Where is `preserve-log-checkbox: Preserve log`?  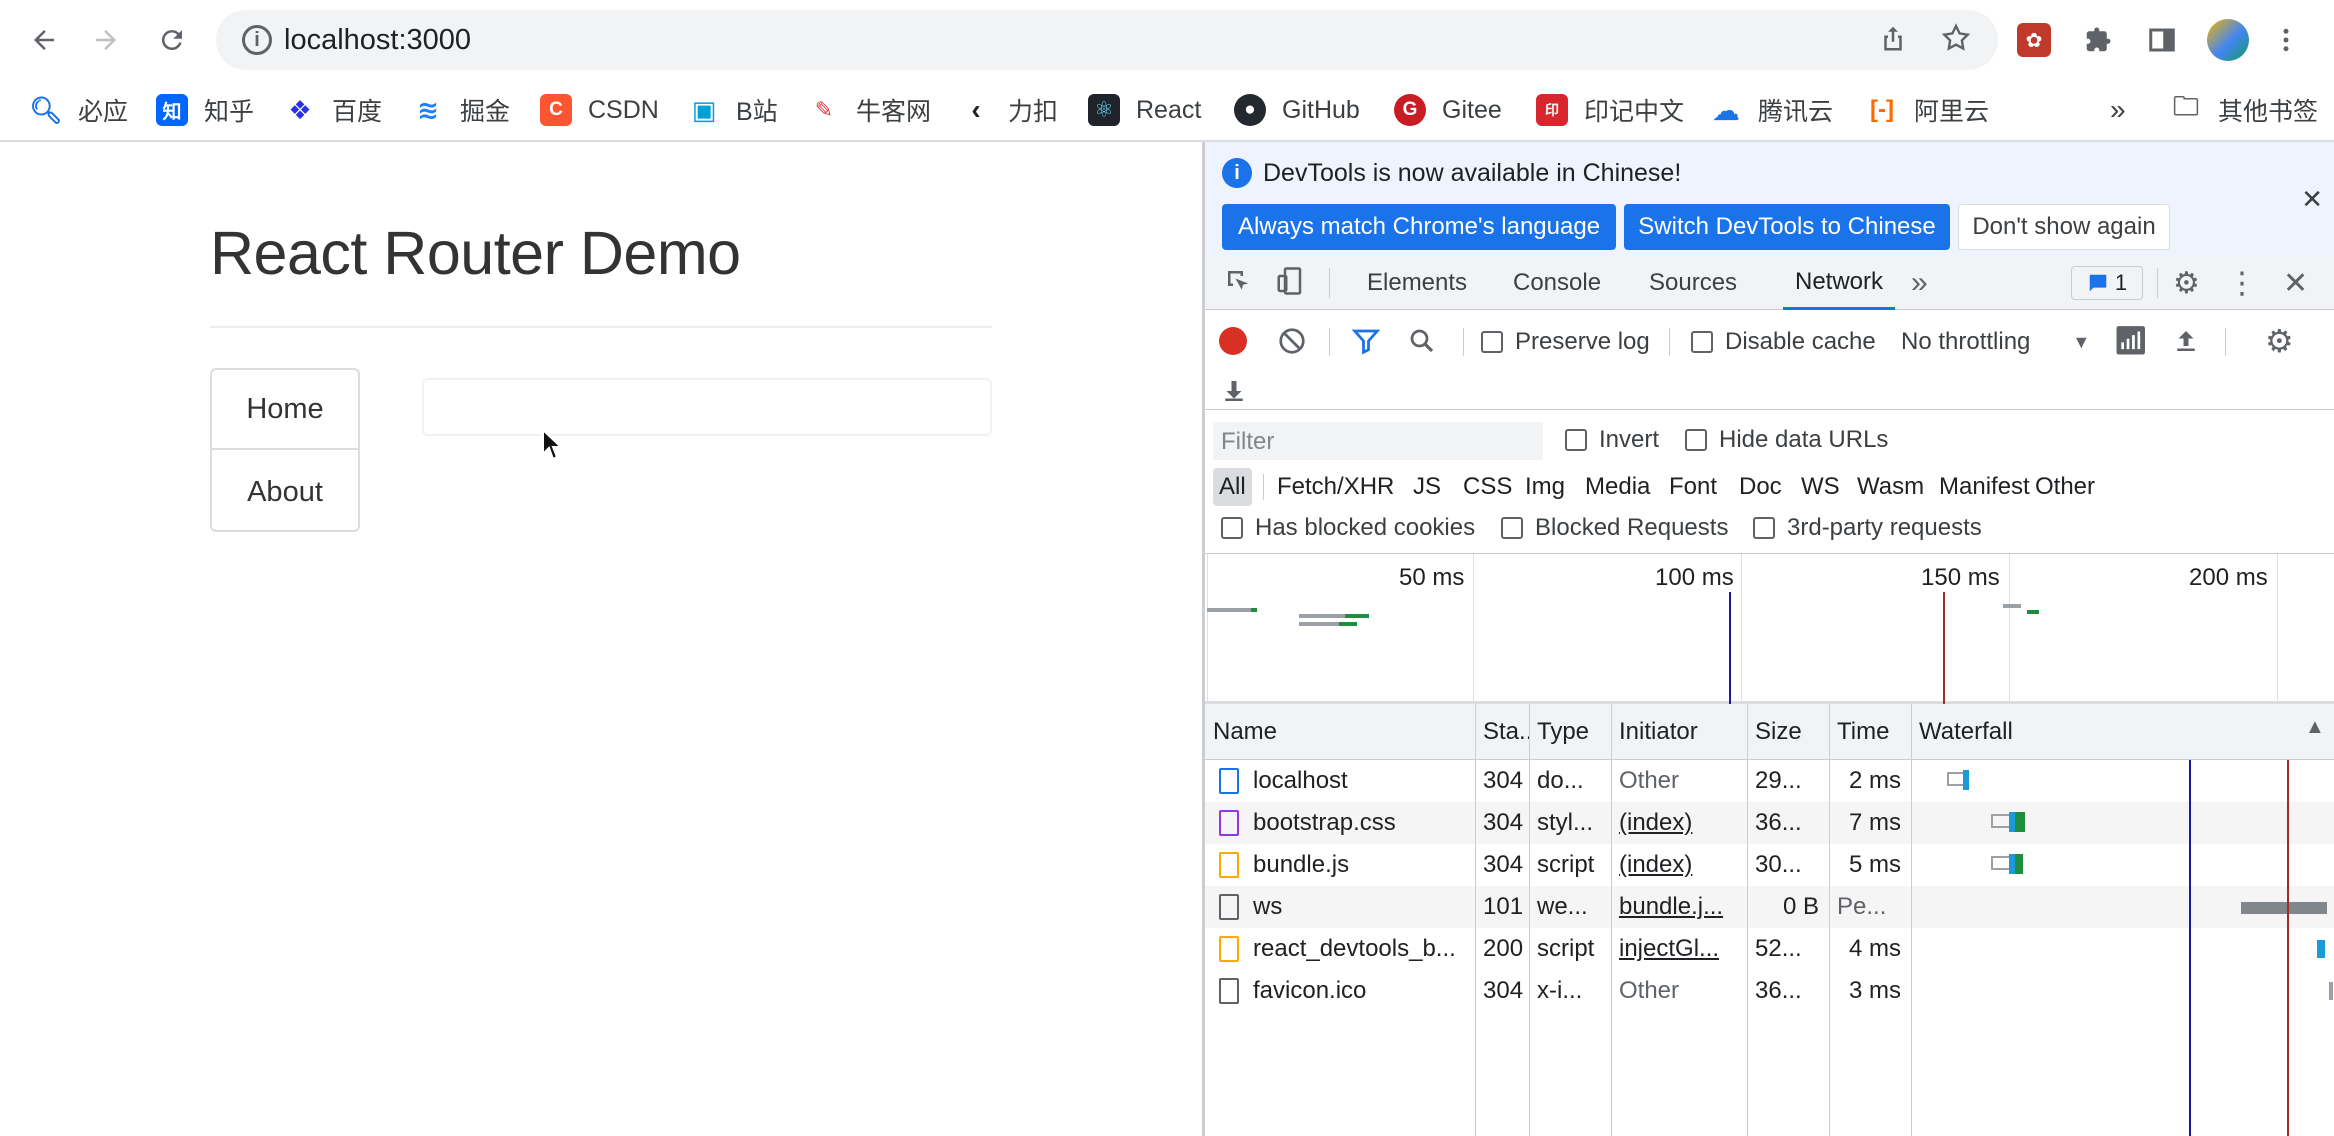
preserve-log-checkbox: Preserve log is located at coordinates (1565, 342).